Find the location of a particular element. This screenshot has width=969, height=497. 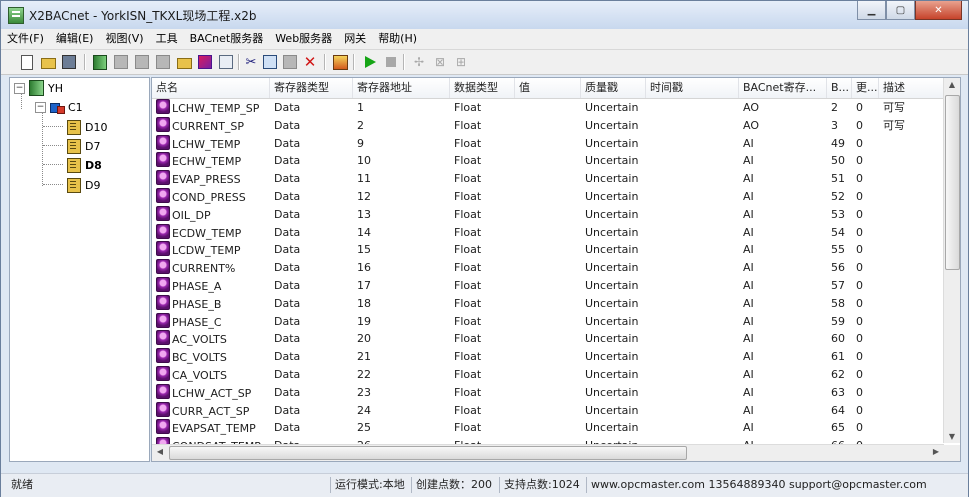

table-row: OIL_DP Data 13 Float Uncertain AI 53 0 is located at coordinates (548, 214).